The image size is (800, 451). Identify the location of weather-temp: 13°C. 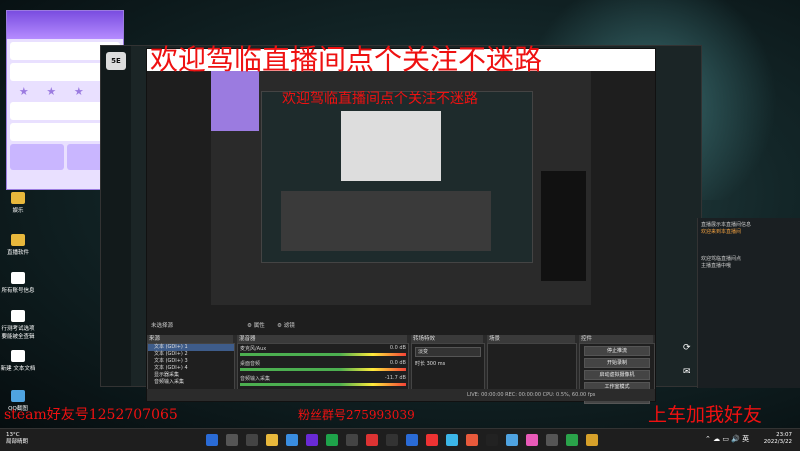
(13, 435).